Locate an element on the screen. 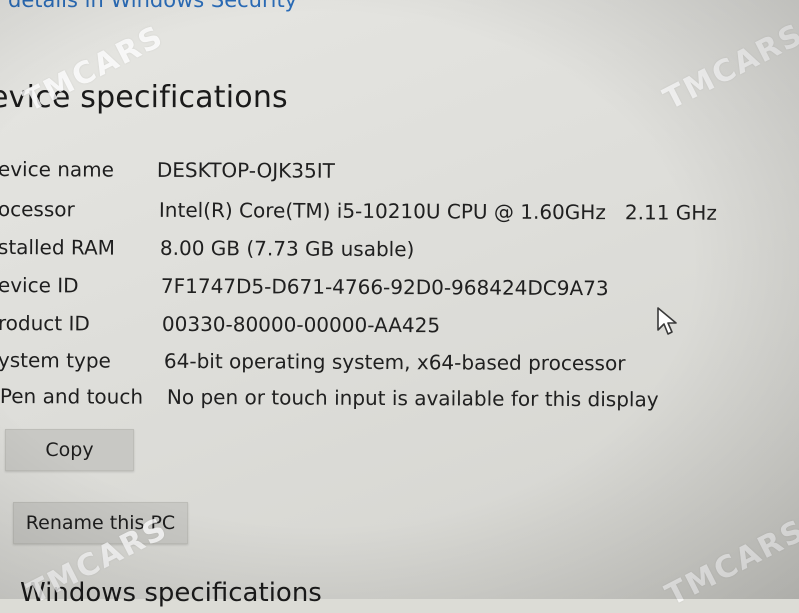 This screenshot has height=613, width=799. spec-label: stalled RAM is located at coordinates (58, 247).